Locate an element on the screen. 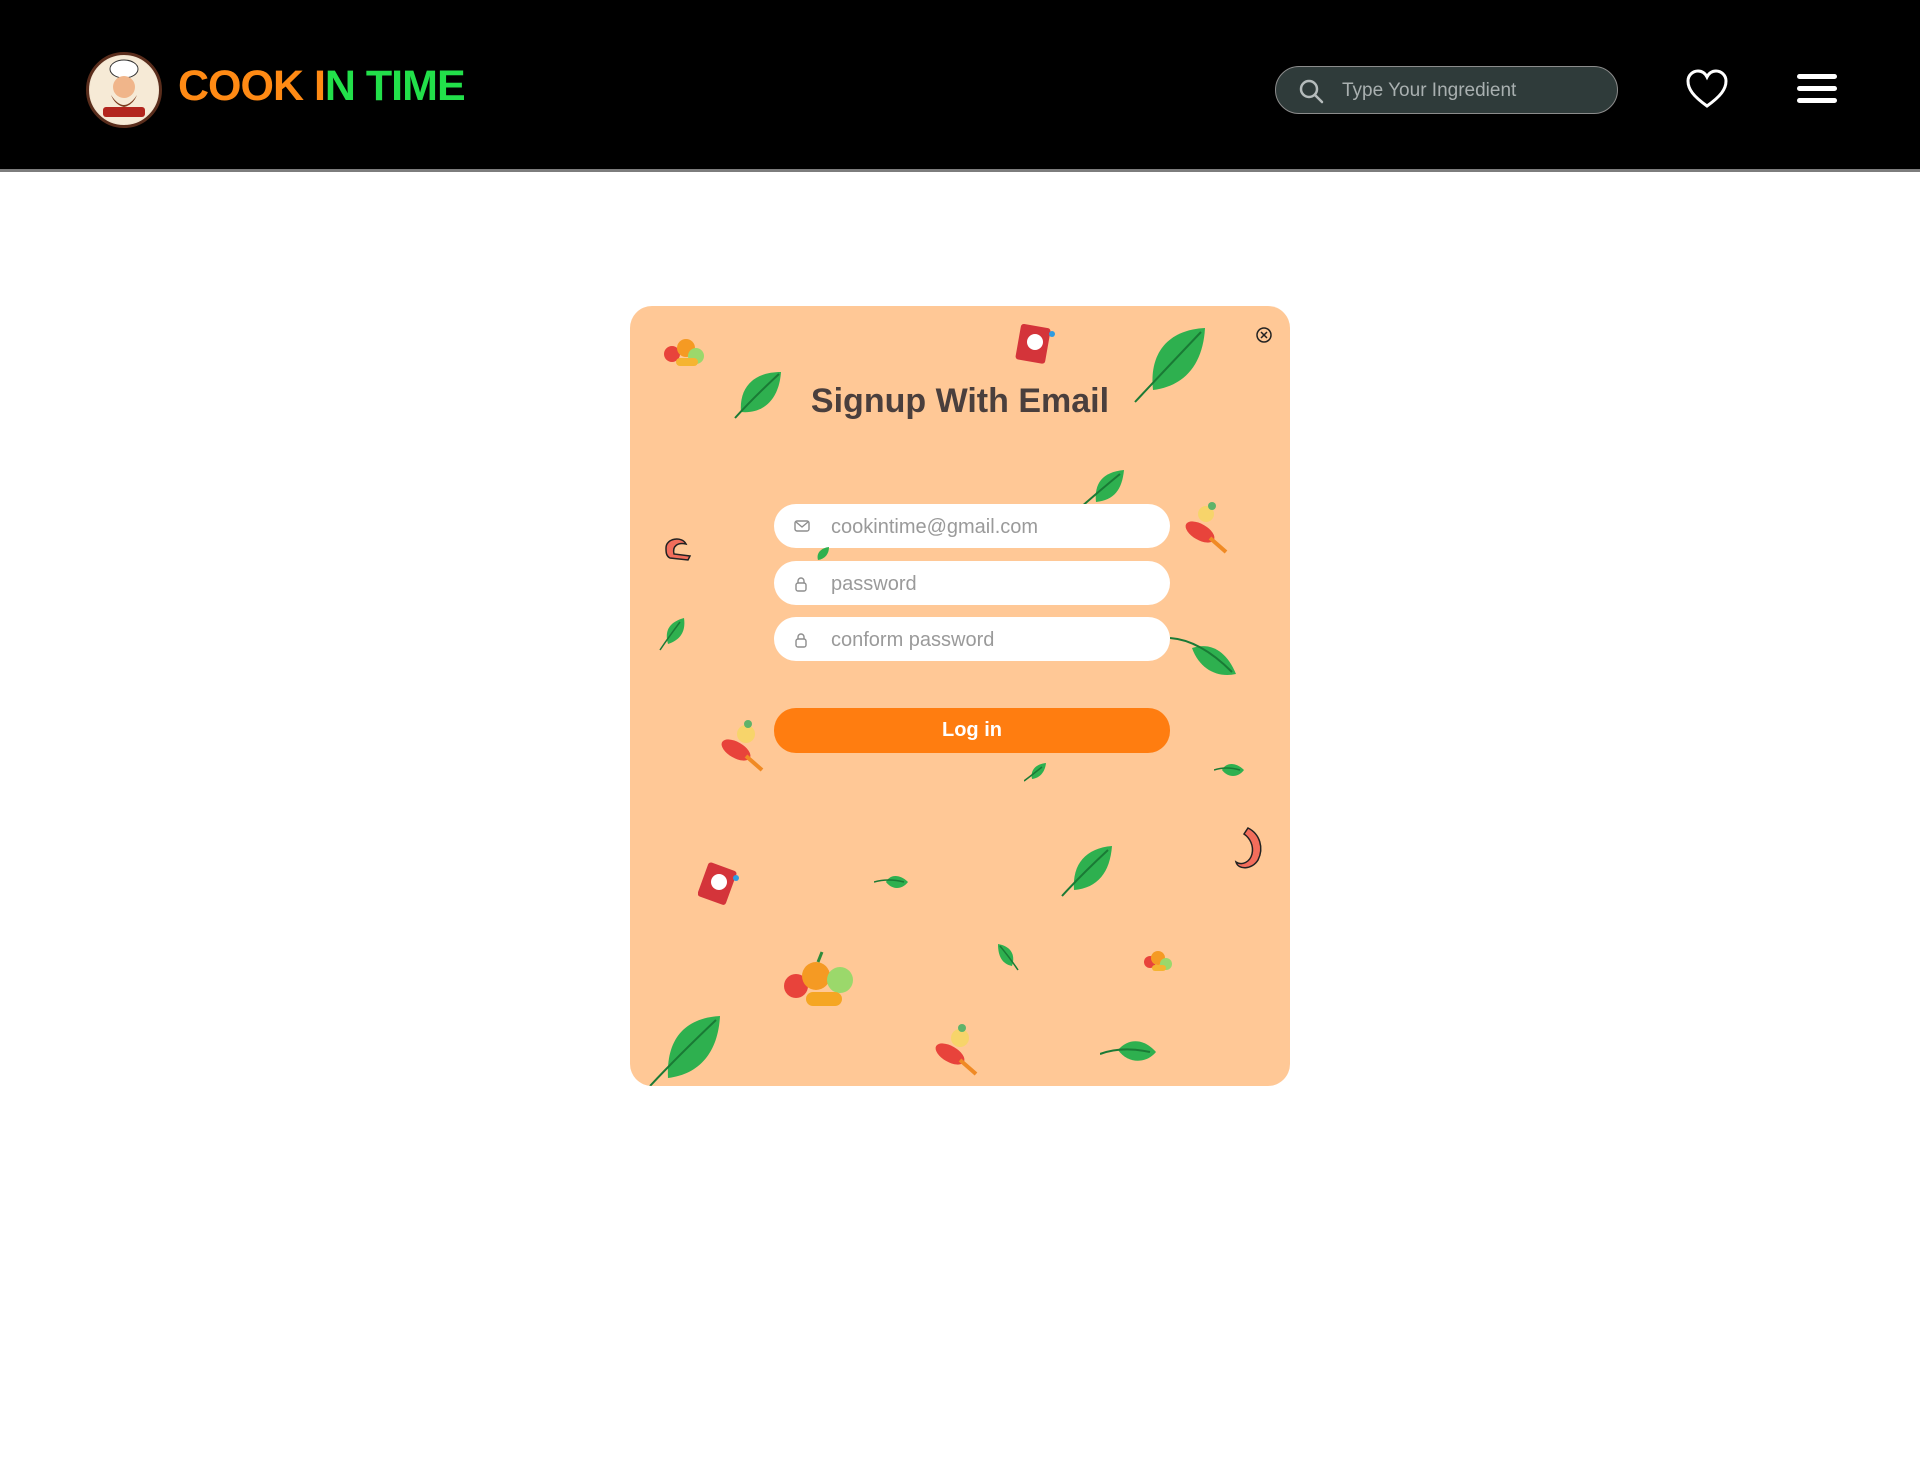 The width and height of the screenshot is (1920, 1461). brand-name-part2: N TIME is located at coordinates (395, 86).